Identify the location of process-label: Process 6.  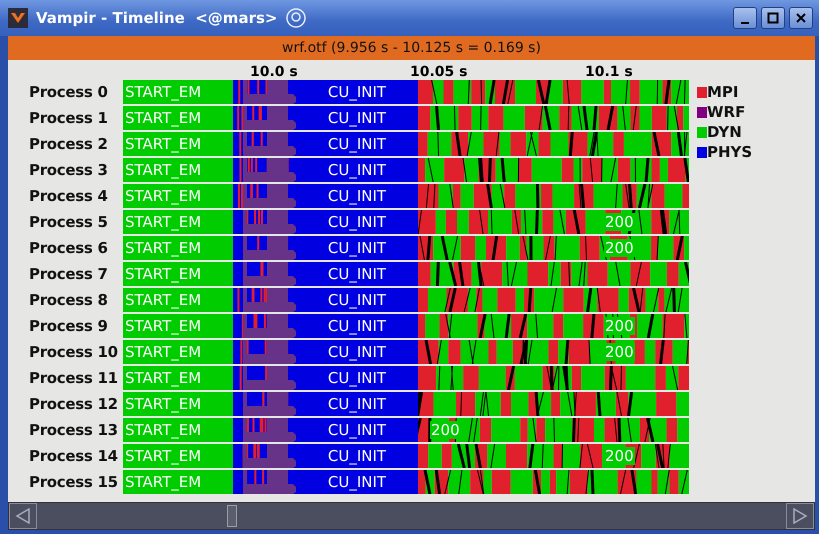
(68, 248).